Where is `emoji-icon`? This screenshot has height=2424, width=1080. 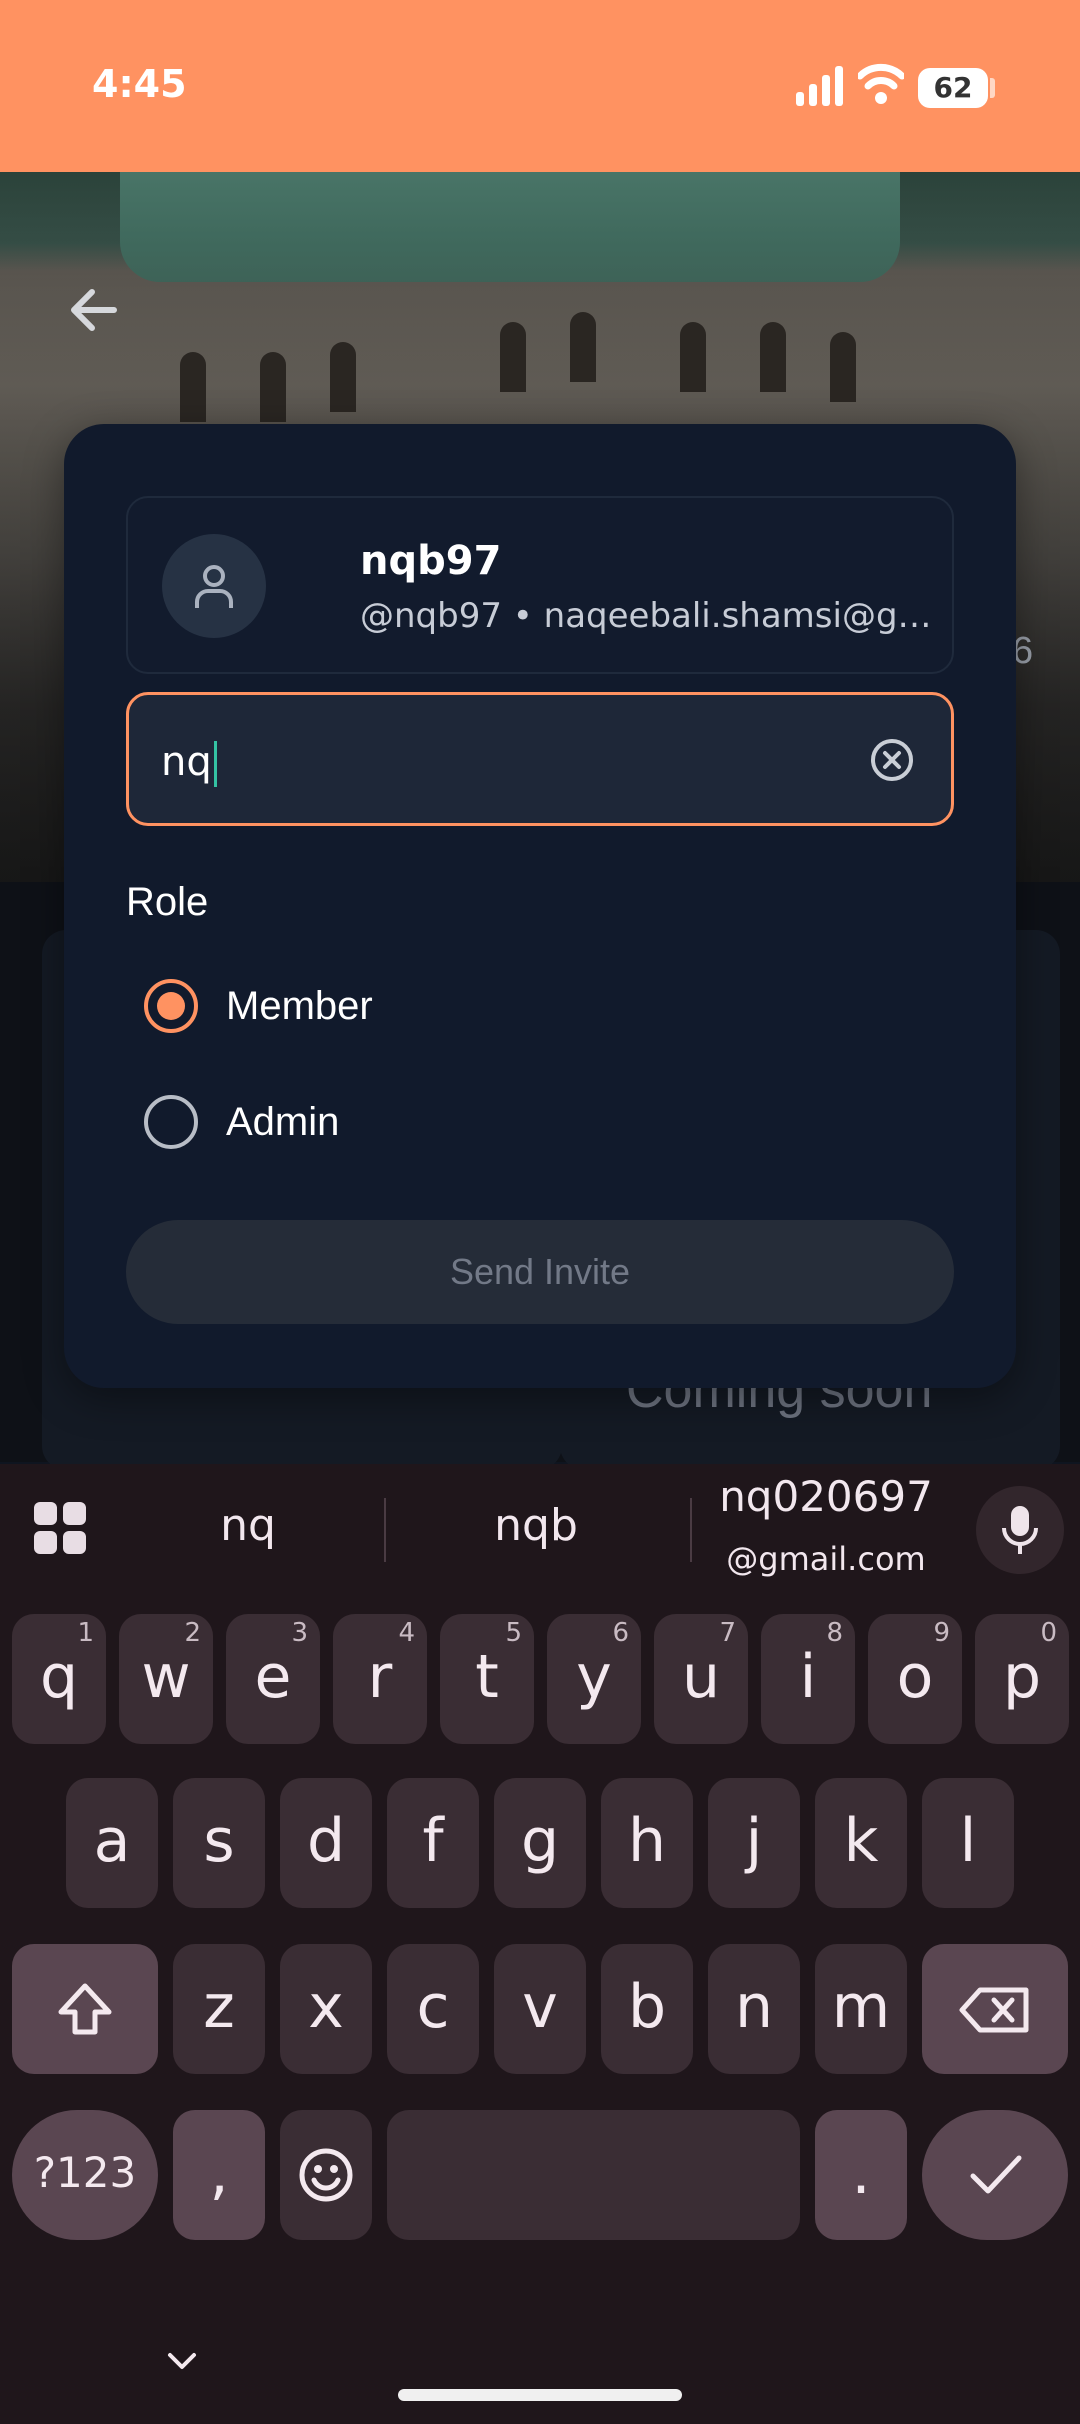
emoji-icon is located at coordinates (326, 2175).